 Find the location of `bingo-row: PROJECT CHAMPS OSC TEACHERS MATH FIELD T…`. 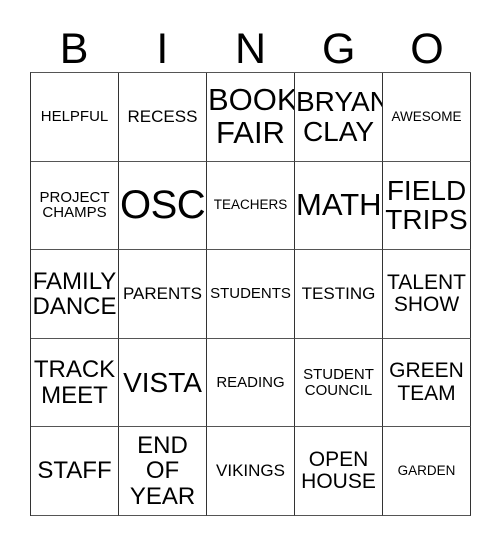

bingo-row: PROJECT CHAMPS OSC TEACHERS MATH FIELD T… is located at coordinates (251, 206).